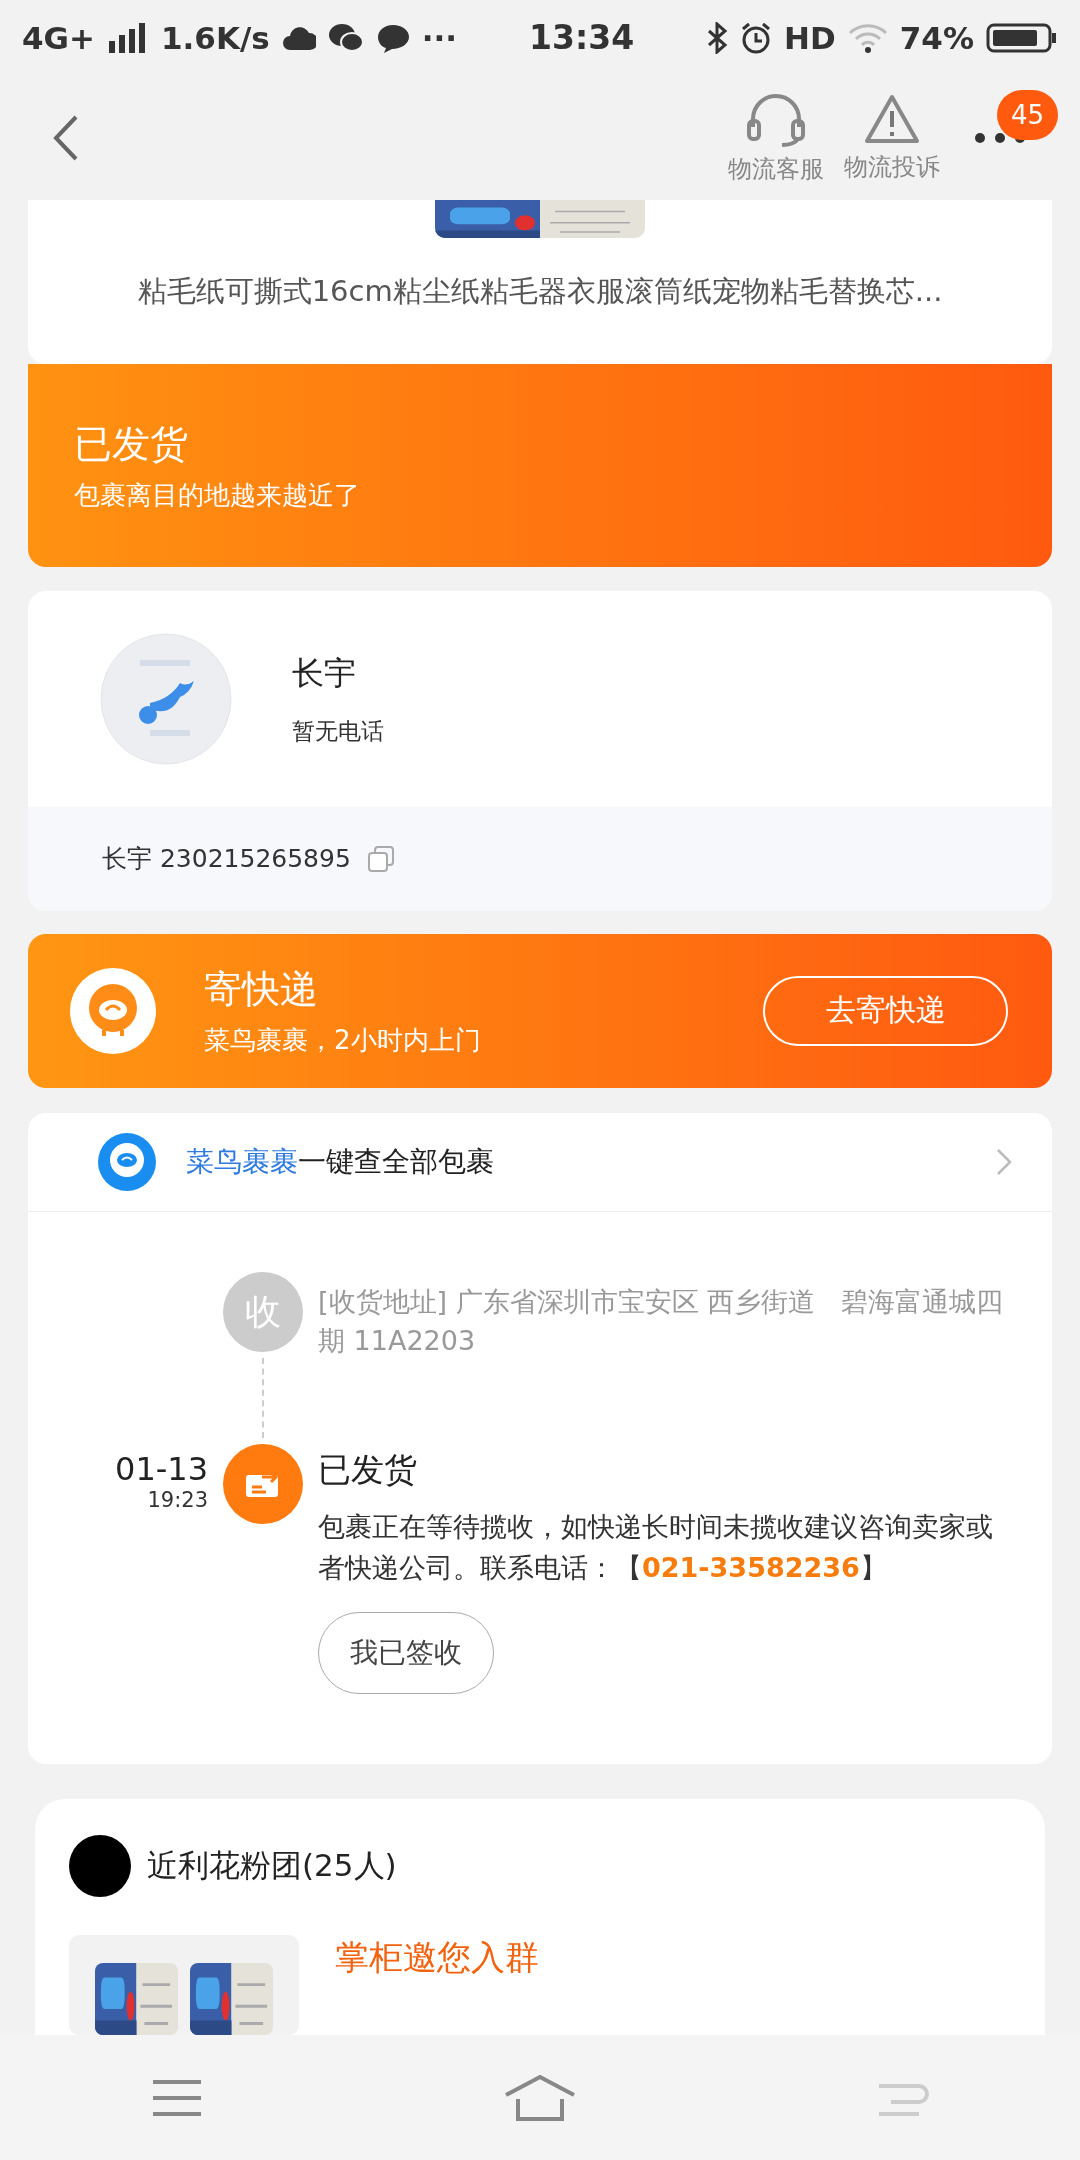 This screenshot has height=2160, width=1080. What do you see at coordinates (345, 37) in the screenshot?
I see `chat-bubbles-icon` at bounding box center [345, 37].